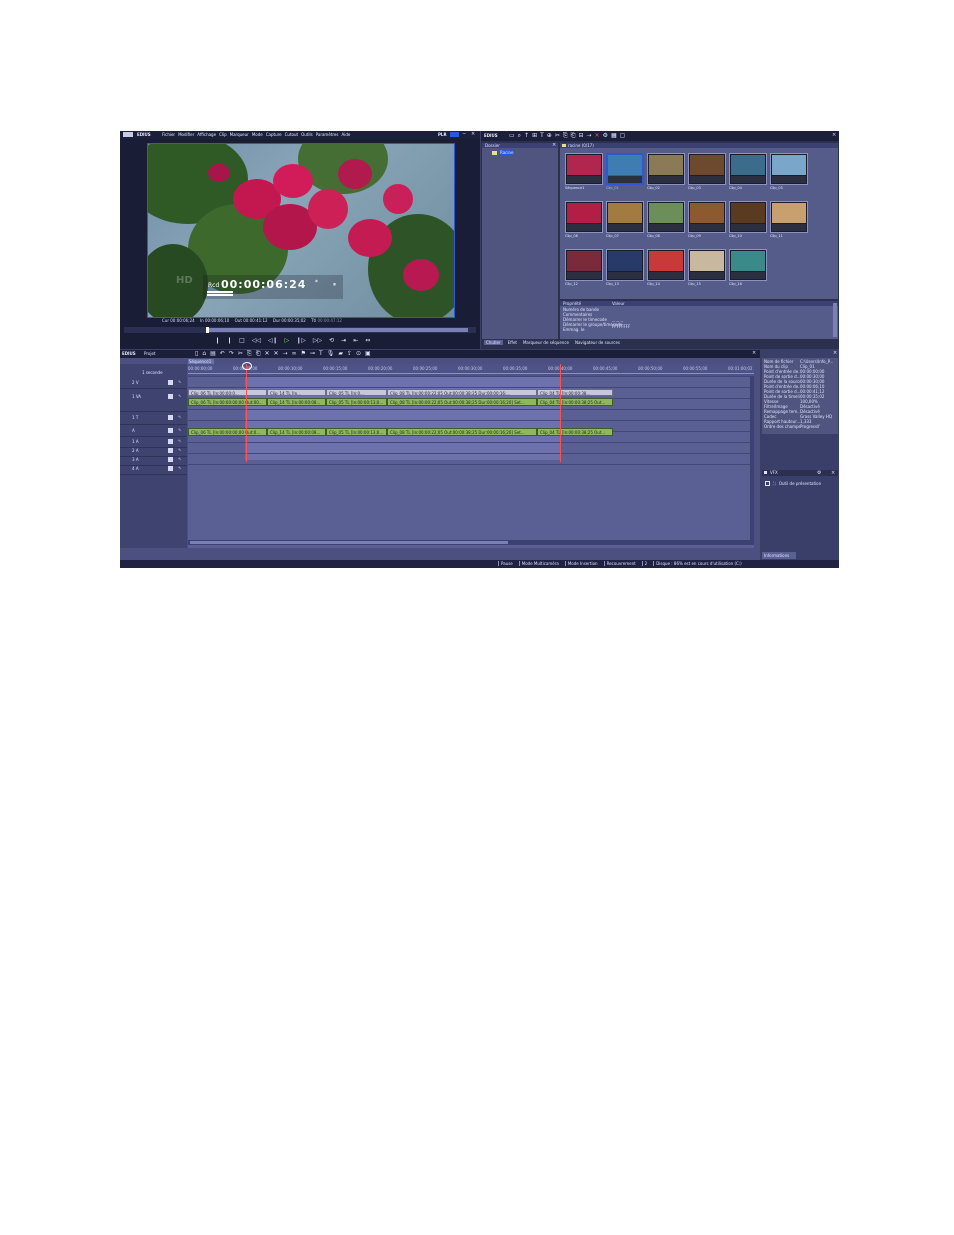 This screenshot has width=954, height=1235. I want to click on clip-thumbnail: Clip_09, so click(707, 223).